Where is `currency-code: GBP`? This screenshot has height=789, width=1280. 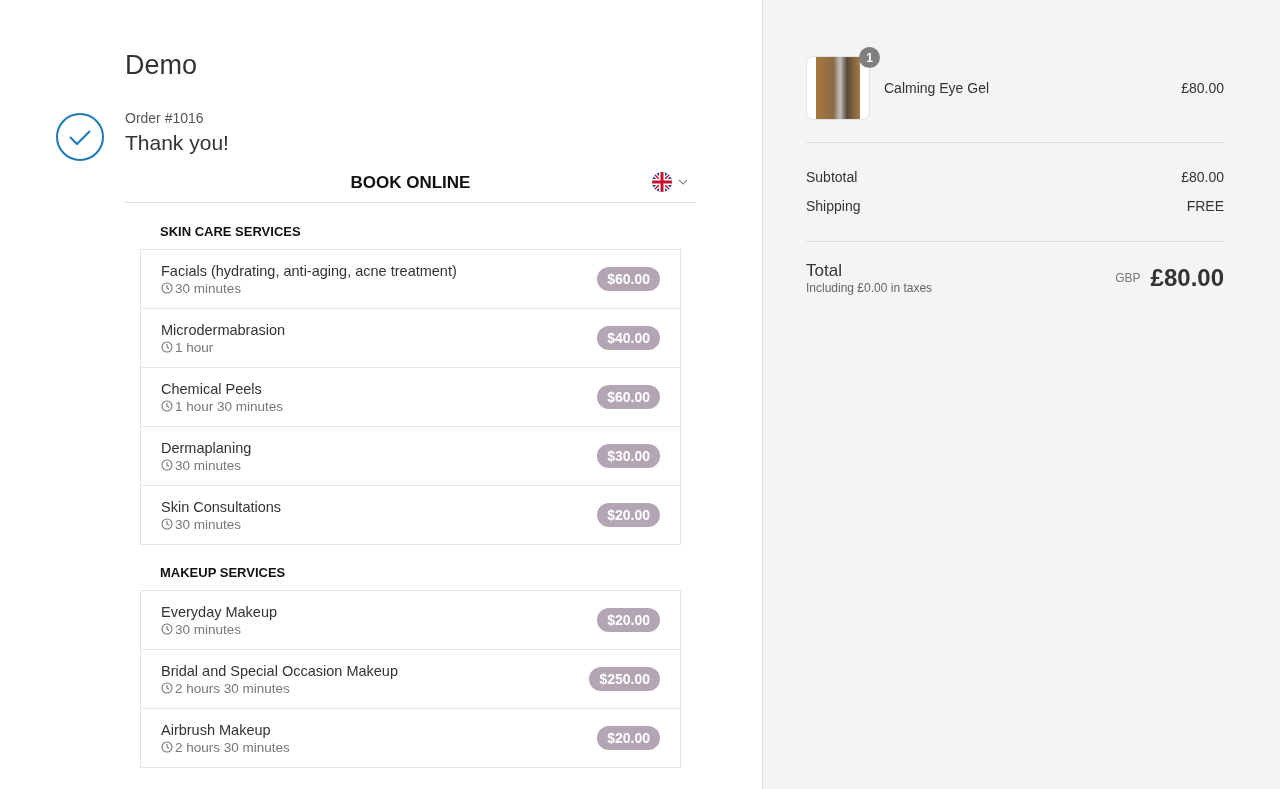
currency-code: GBP is located at coordinates (1128, 278).